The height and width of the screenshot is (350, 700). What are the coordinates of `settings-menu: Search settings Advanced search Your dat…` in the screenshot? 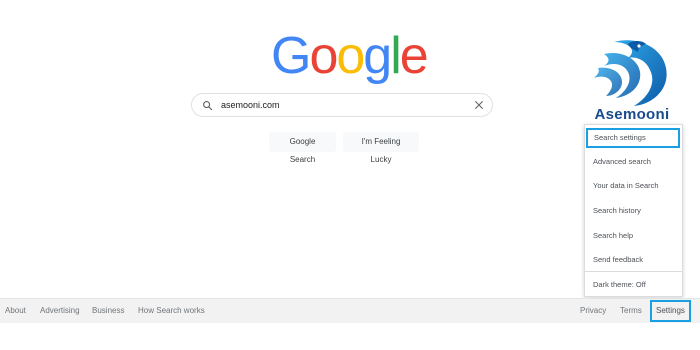 It's located at (633, 210).